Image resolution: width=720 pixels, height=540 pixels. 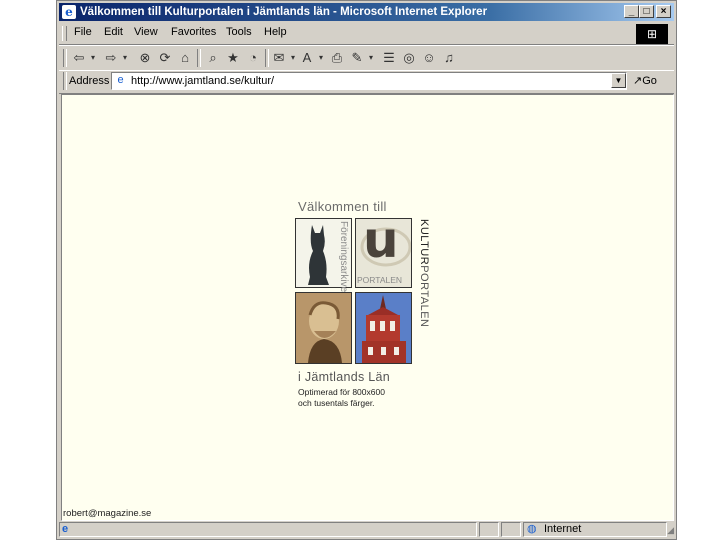 What do you see at coordinates (429, 58) in the screenshot?
I see `messenger-icon: ☺` at bounding box center [429, 58].